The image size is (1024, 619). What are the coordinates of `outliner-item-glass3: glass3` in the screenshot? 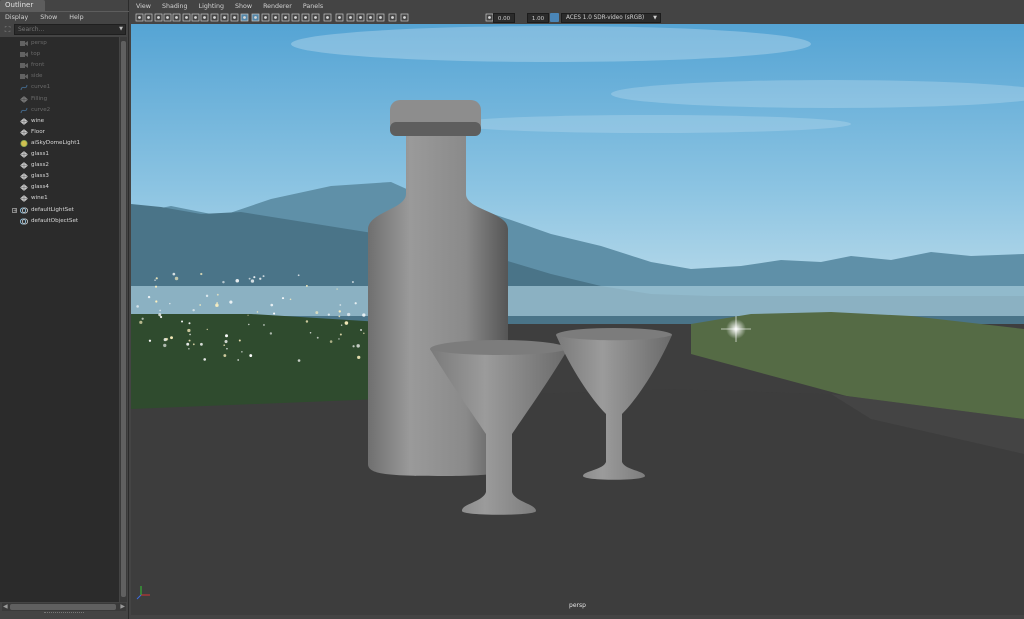 It's located at (59, 176).